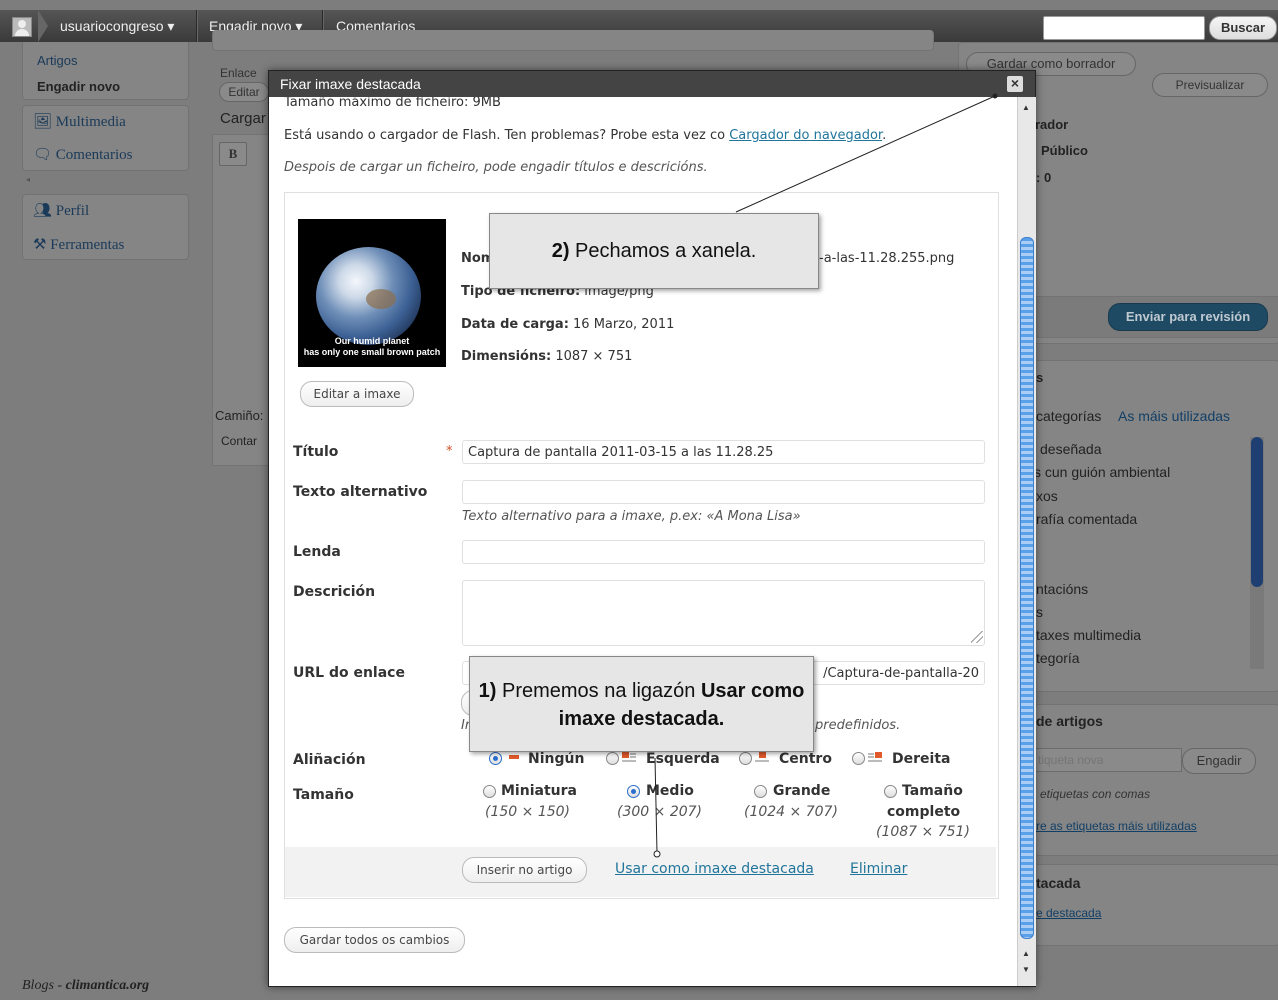 Image resolution: width=1278 pixels, height=1000 pixels. I want to click on bg-set-featured-link: e destacada, so click(1068, 913).